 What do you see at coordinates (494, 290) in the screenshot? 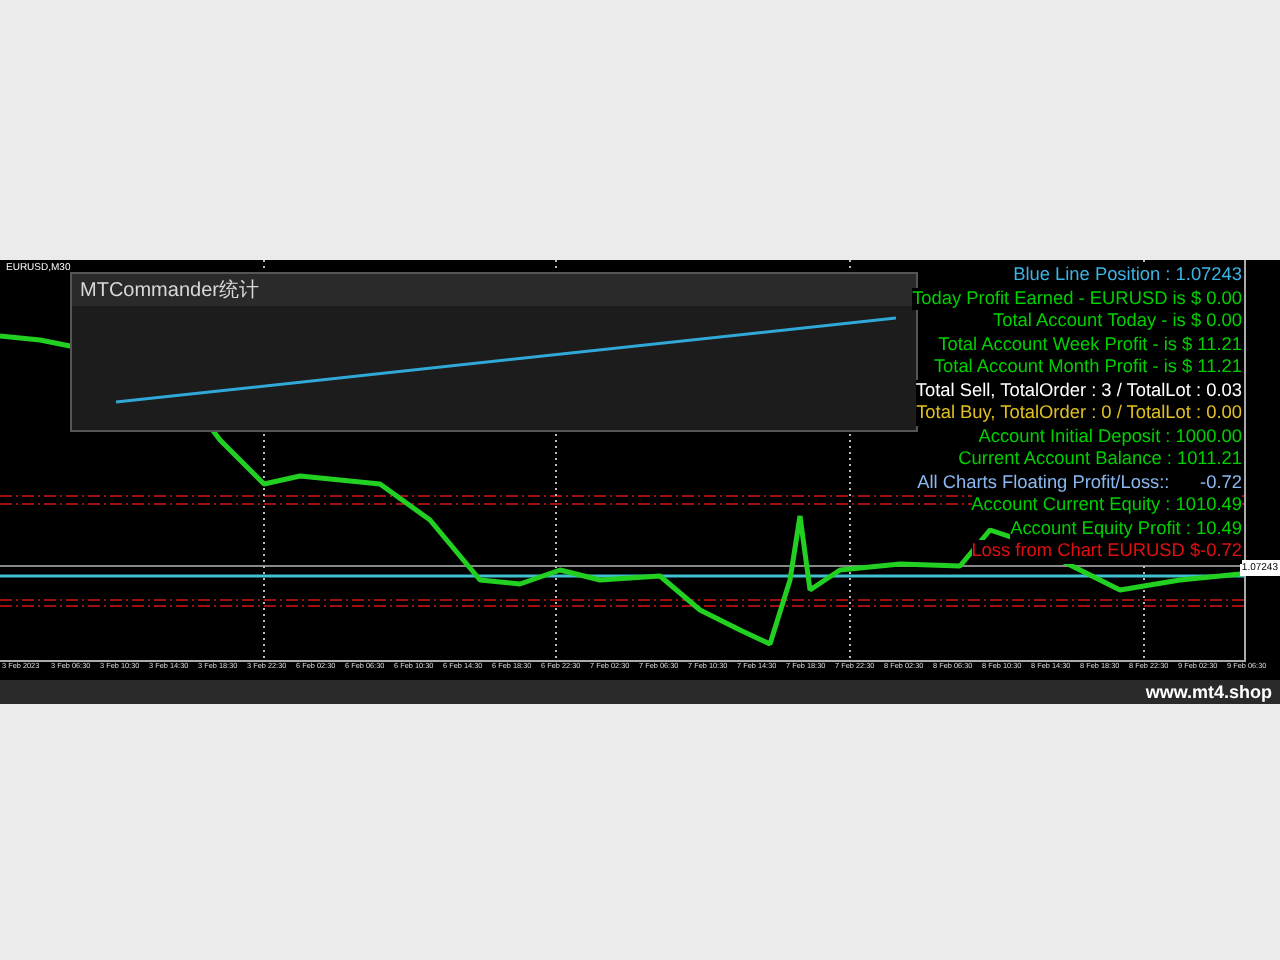
I see `window-title: MTCommander统计` at bounding box center [494, 290].